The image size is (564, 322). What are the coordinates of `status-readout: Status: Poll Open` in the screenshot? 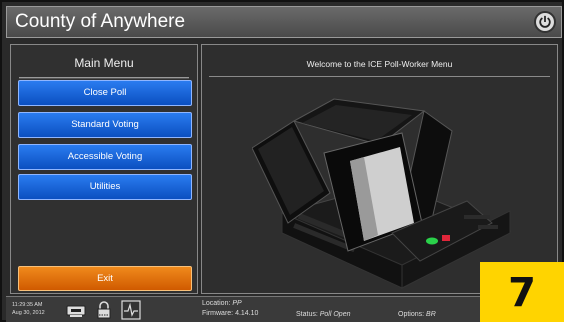 It's located at (323, 314).